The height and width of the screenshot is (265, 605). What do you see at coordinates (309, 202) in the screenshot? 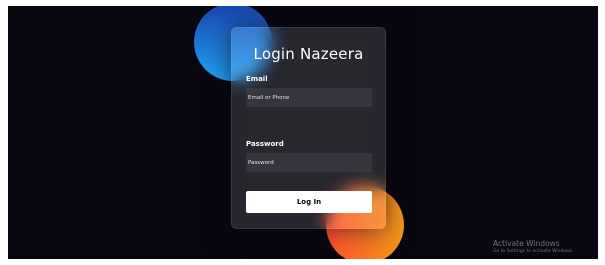
I see `login-button: Log In` at bounding box center [309, 202].